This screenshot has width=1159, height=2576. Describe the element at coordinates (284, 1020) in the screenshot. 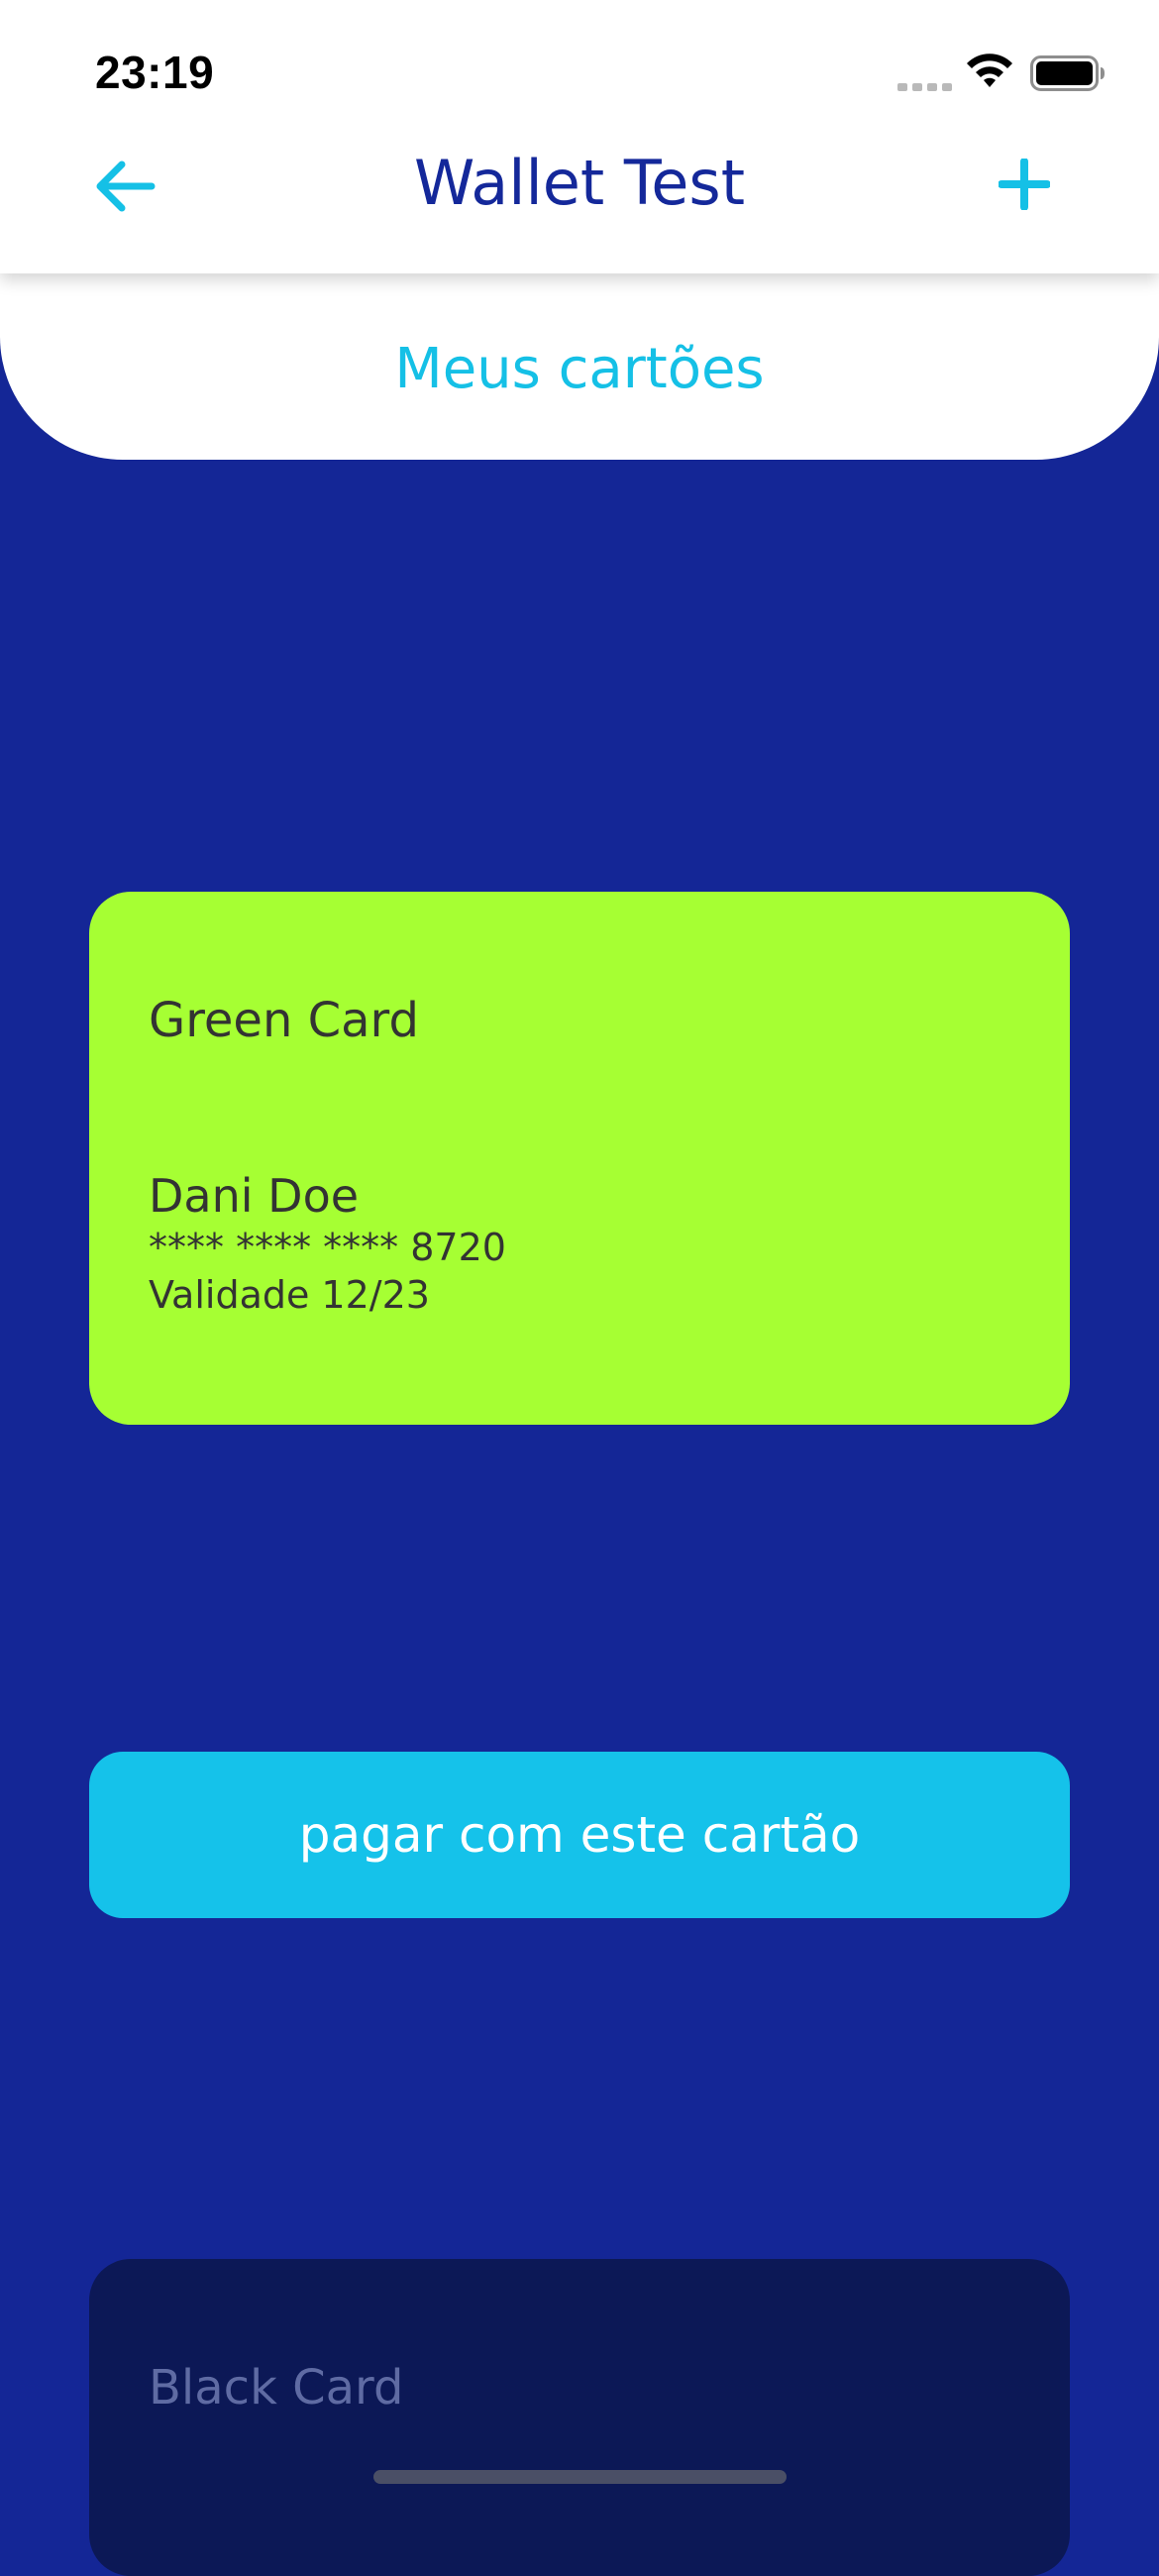

I see `card-name: Green Card` at that location.